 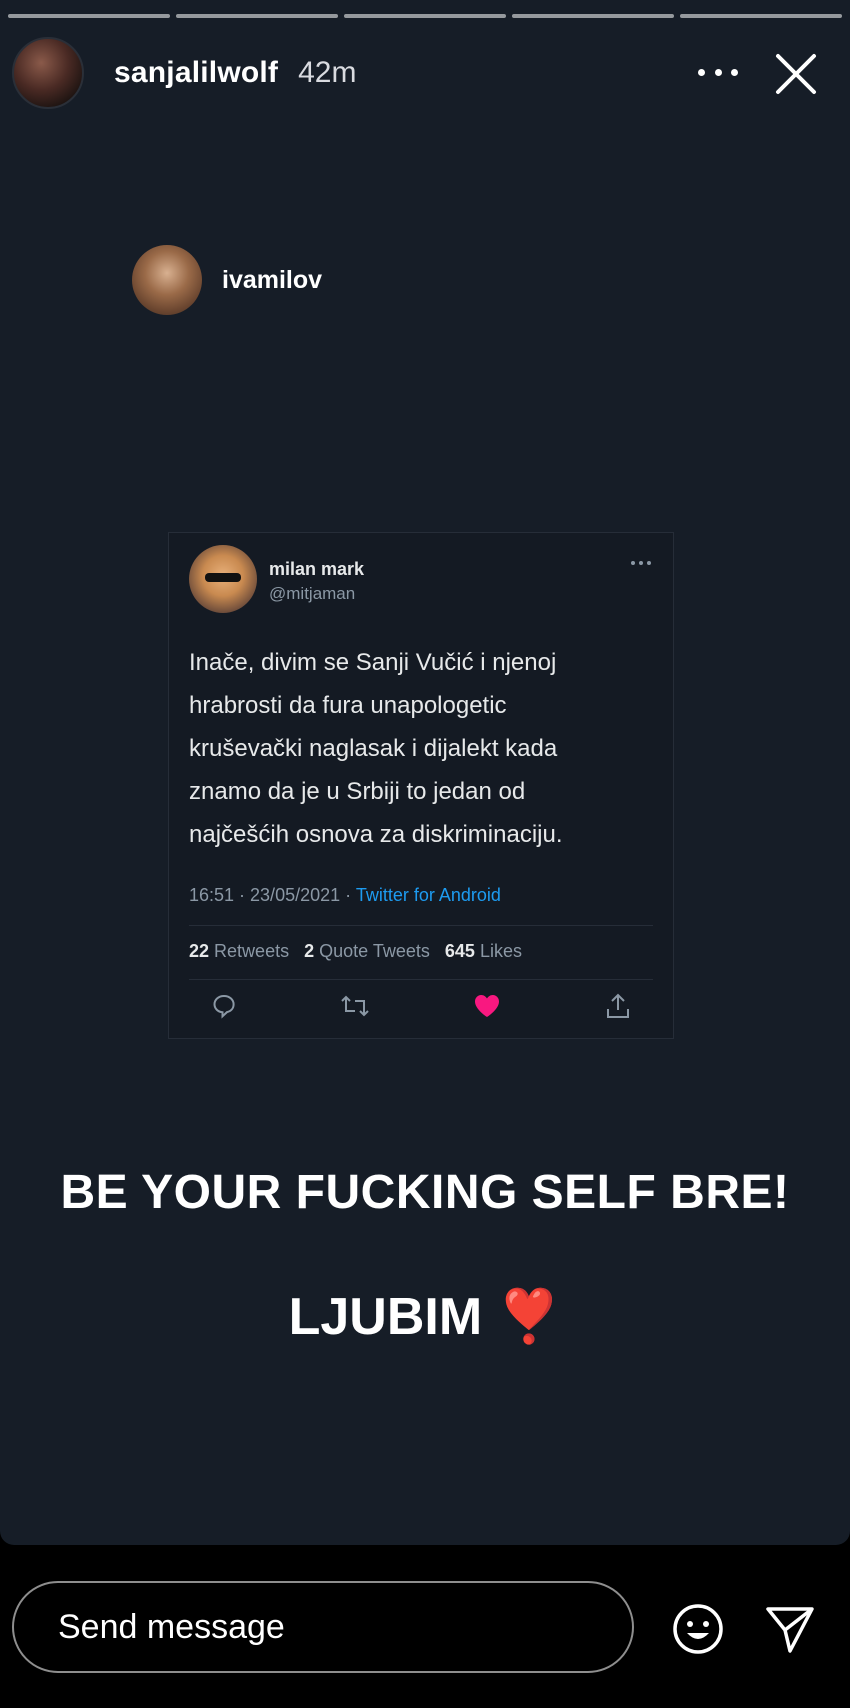 What do you see at coordinates (385, 1317) in the screenshot?
I see `caption-text: LJUBIM` at bounding box center [385, 1317].